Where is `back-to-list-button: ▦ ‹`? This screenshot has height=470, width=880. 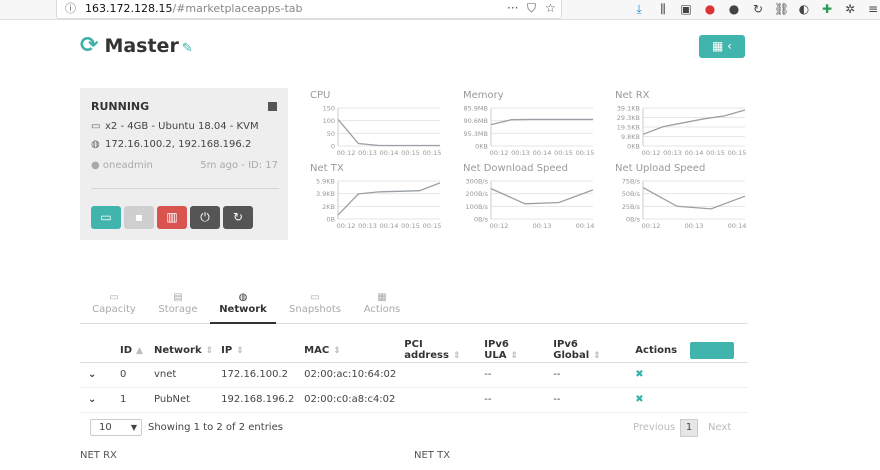 back-to-list-button: ▦ ‹ is located at coordinates (722, 46).